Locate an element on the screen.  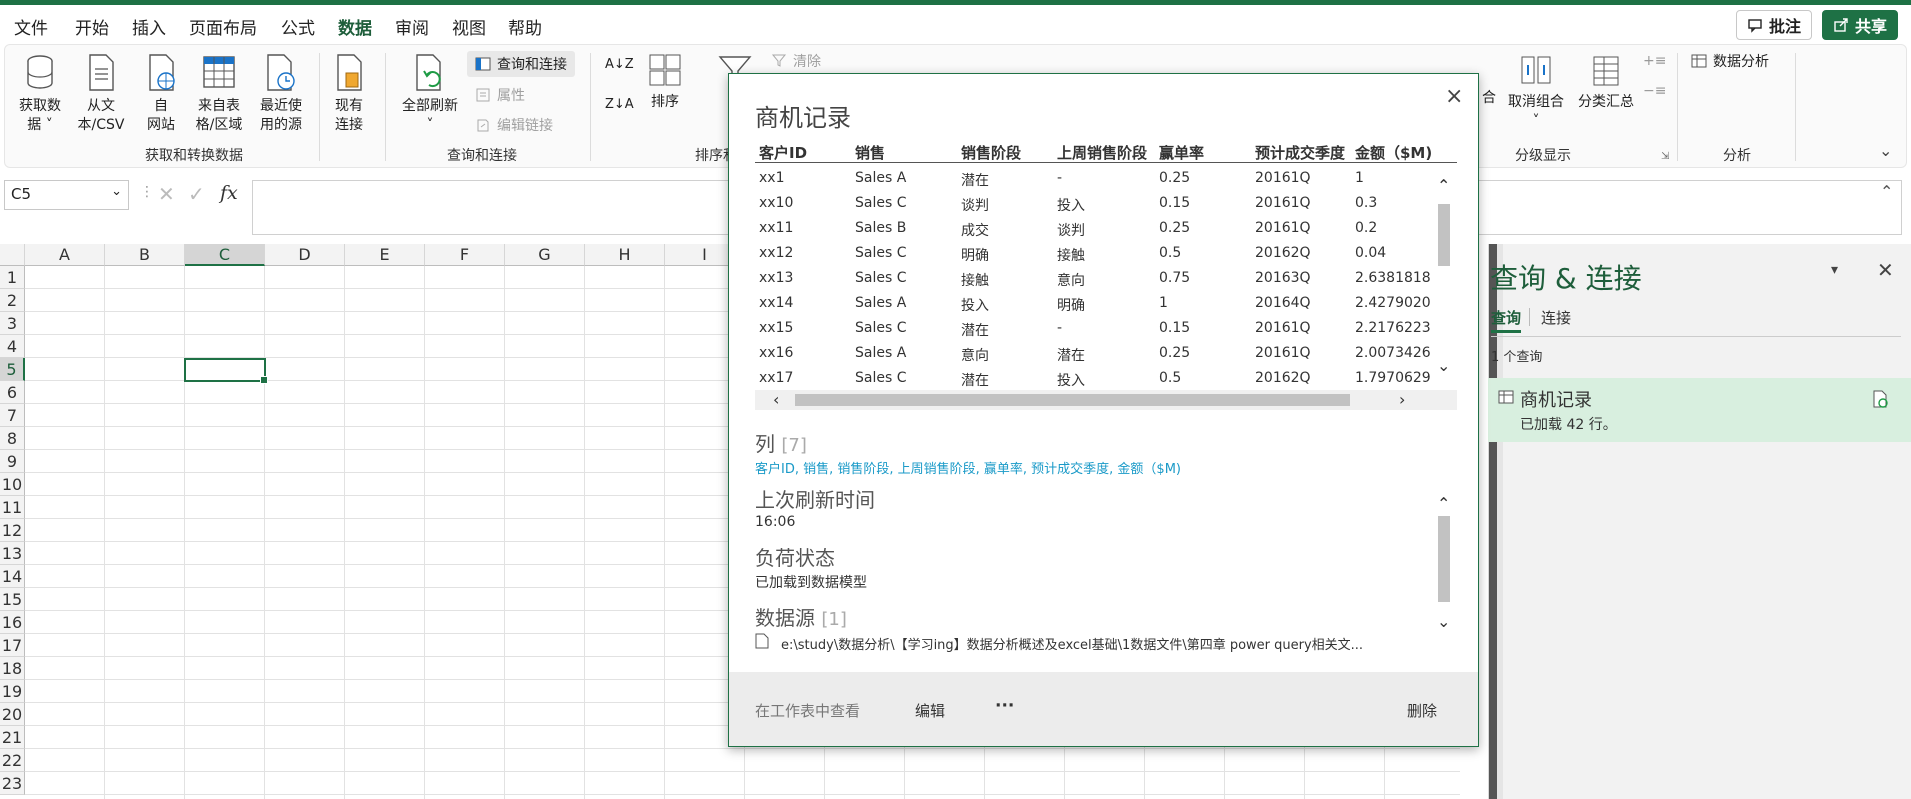
tab-file: 文件 is located at coordinates (31, 26).